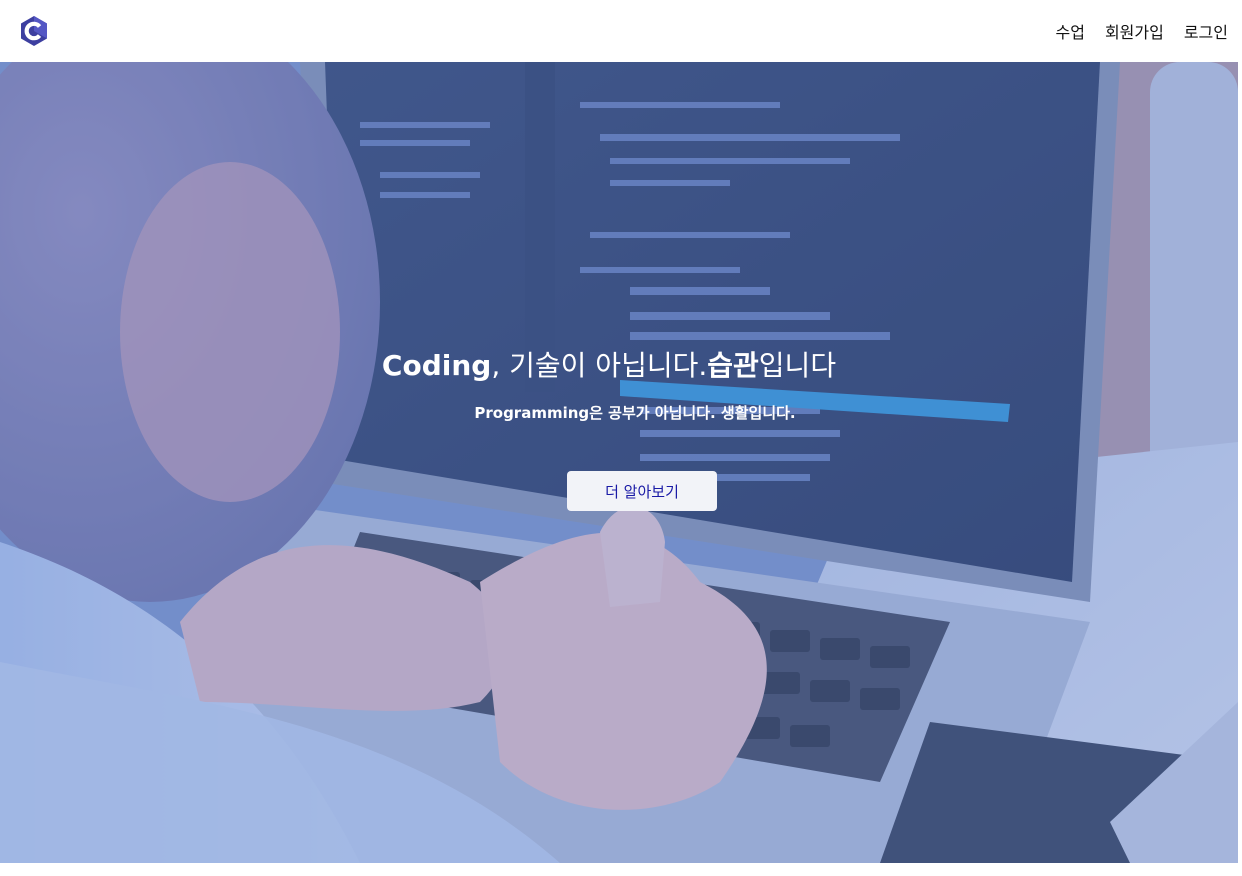 This screenshot has height=876, width=1242. I want to click on nav-link-classes: 수업, so click(1069, 31).